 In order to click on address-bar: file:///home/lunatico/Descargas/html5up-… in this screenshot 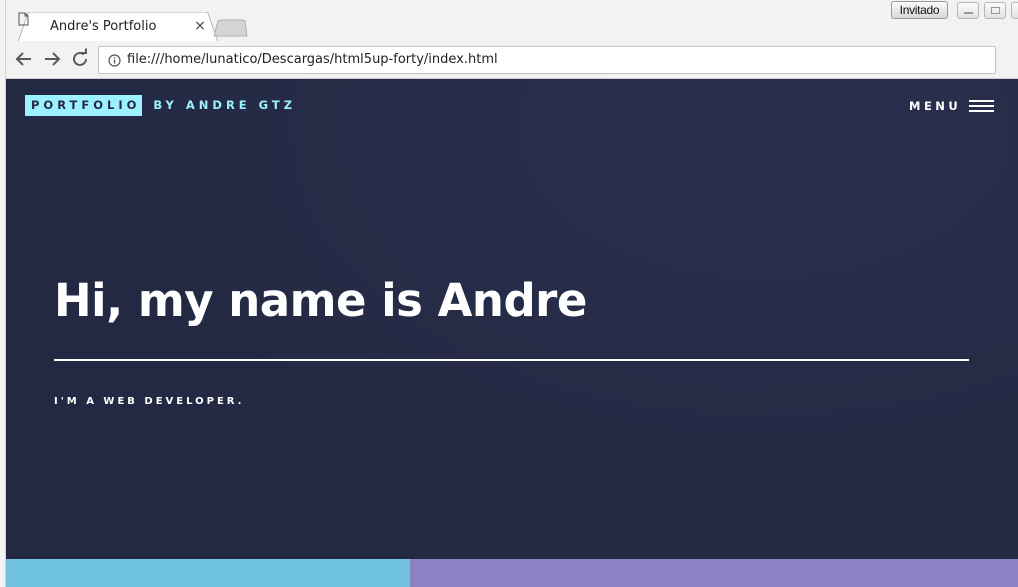, I will do `click(547, 60)`.